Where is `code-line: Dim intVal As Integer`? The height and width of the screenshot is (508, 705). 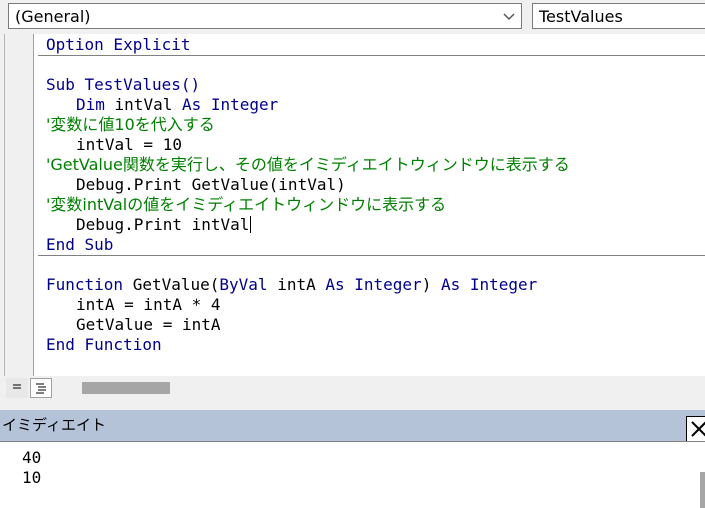
code-line: Dim intVal As Integer is located at coordinates (177, 105).